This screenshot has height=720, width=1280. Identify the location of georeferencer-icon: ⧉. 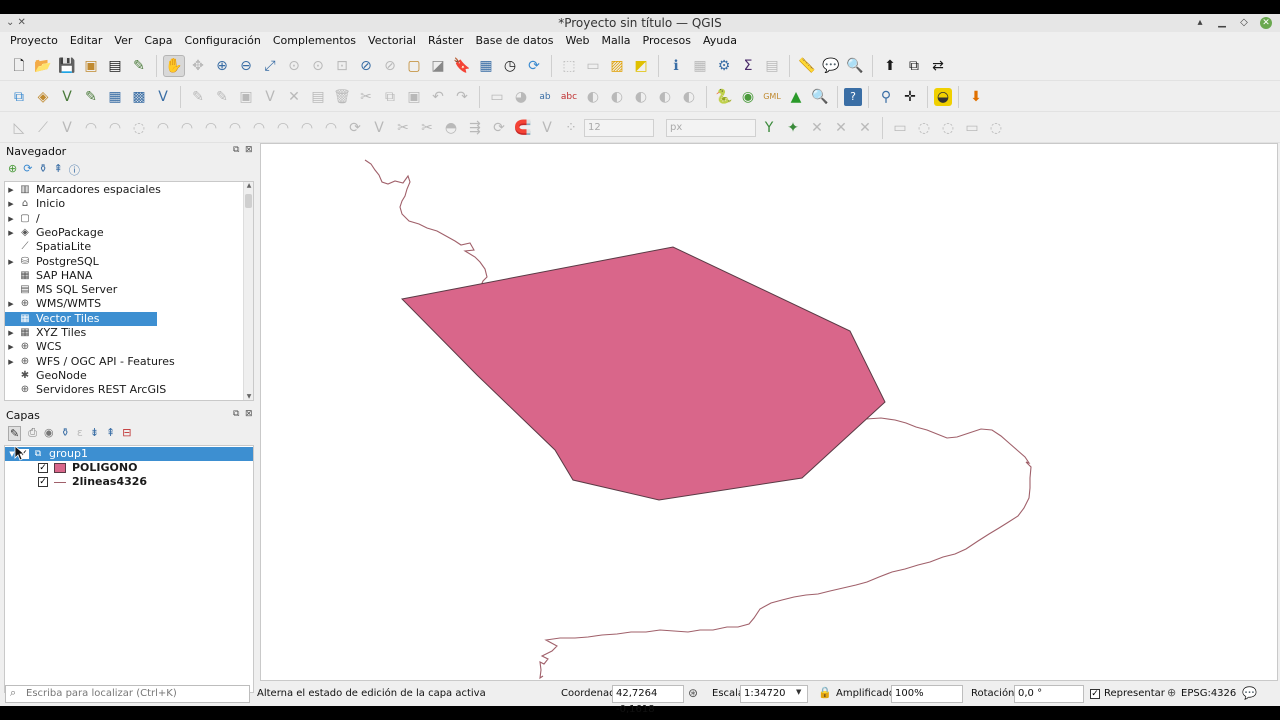
(914, 66).